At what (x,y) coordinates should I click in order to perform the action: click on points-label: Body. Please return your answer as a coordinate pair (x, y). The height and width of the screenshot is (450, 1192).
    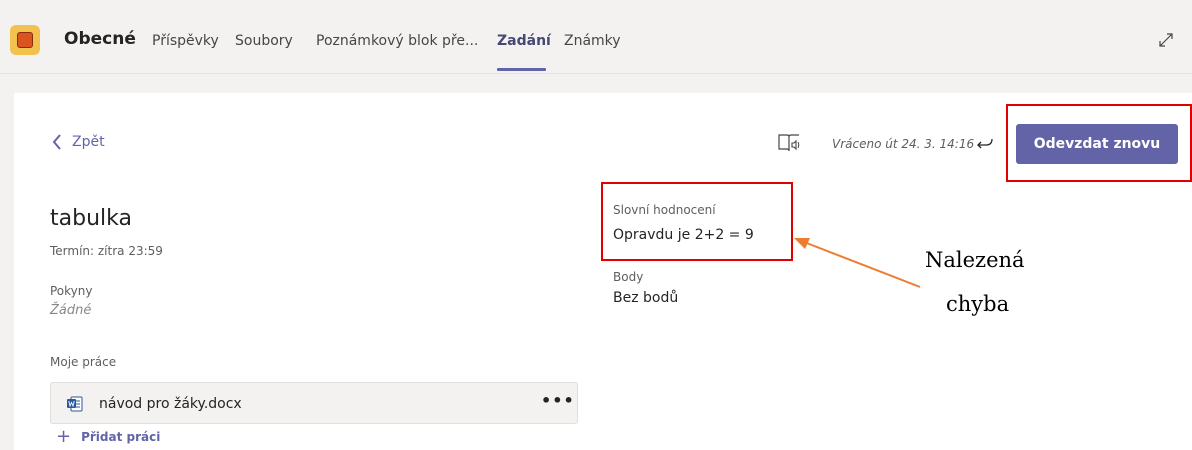
    Looking at the image, I should click on (628, 277).